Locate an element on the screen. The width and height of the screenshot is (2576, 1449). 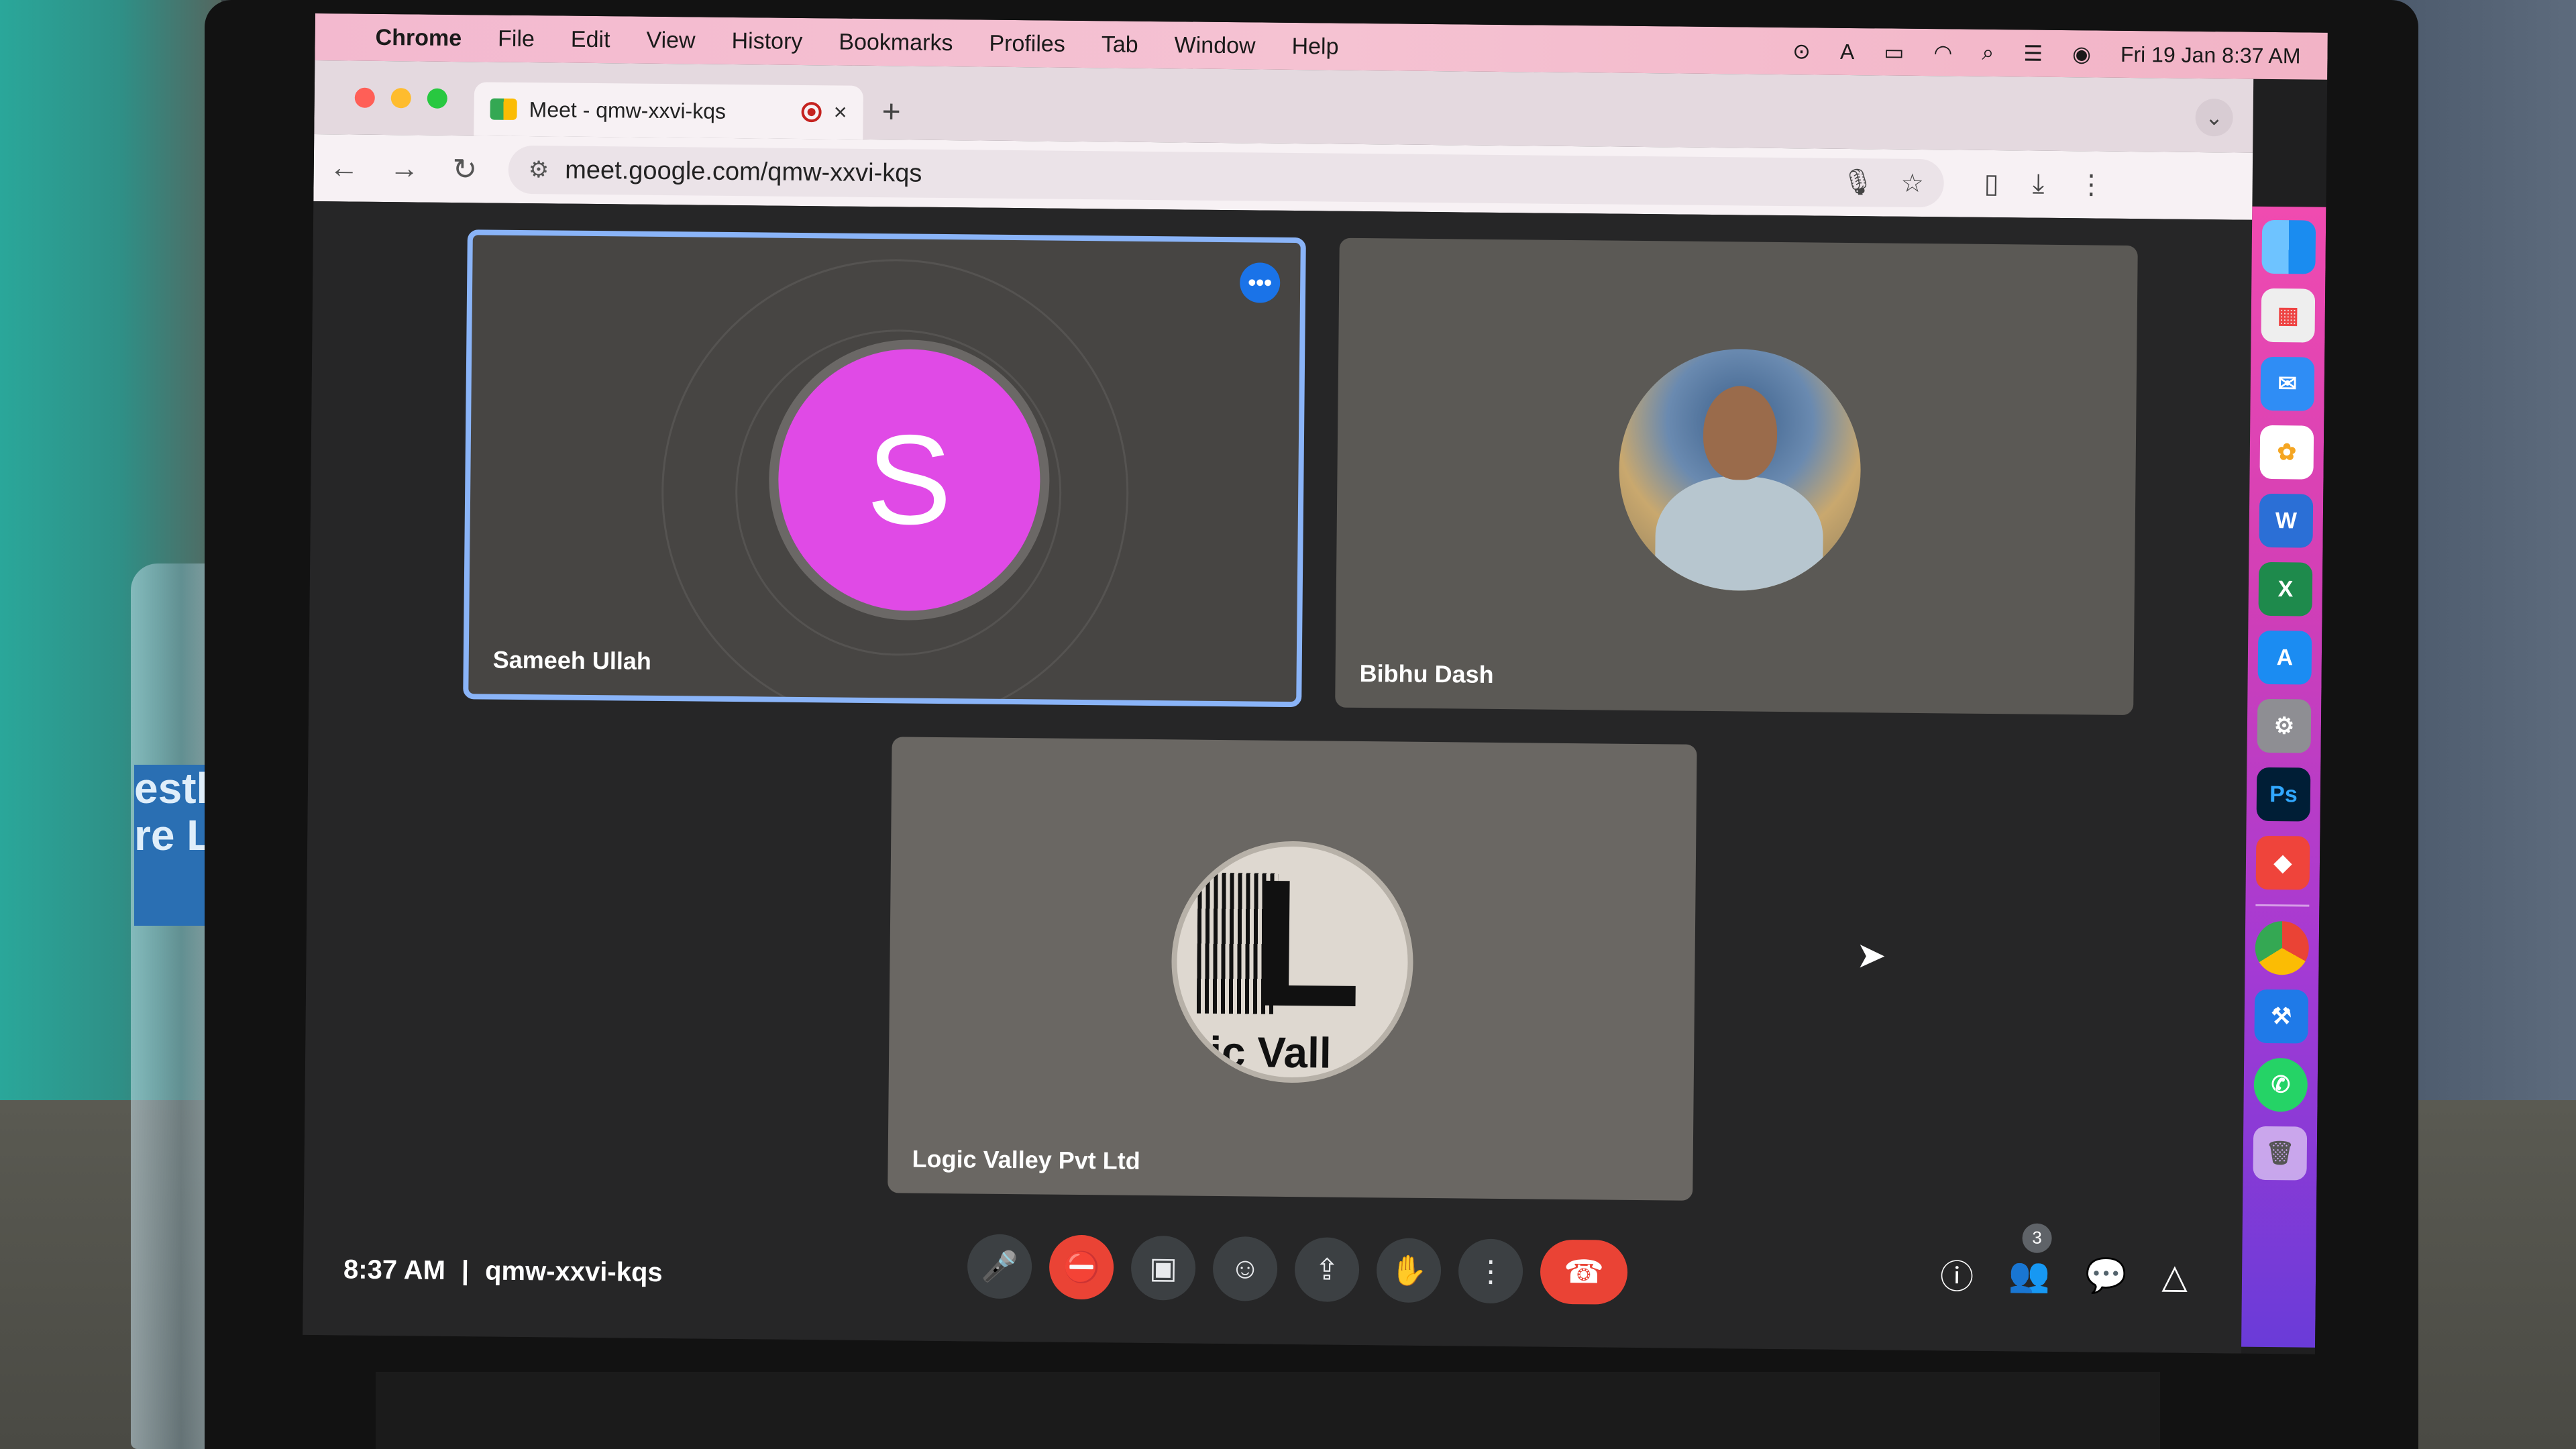
more-options-button: ⋮ is located at coordinates (1490, 1271).